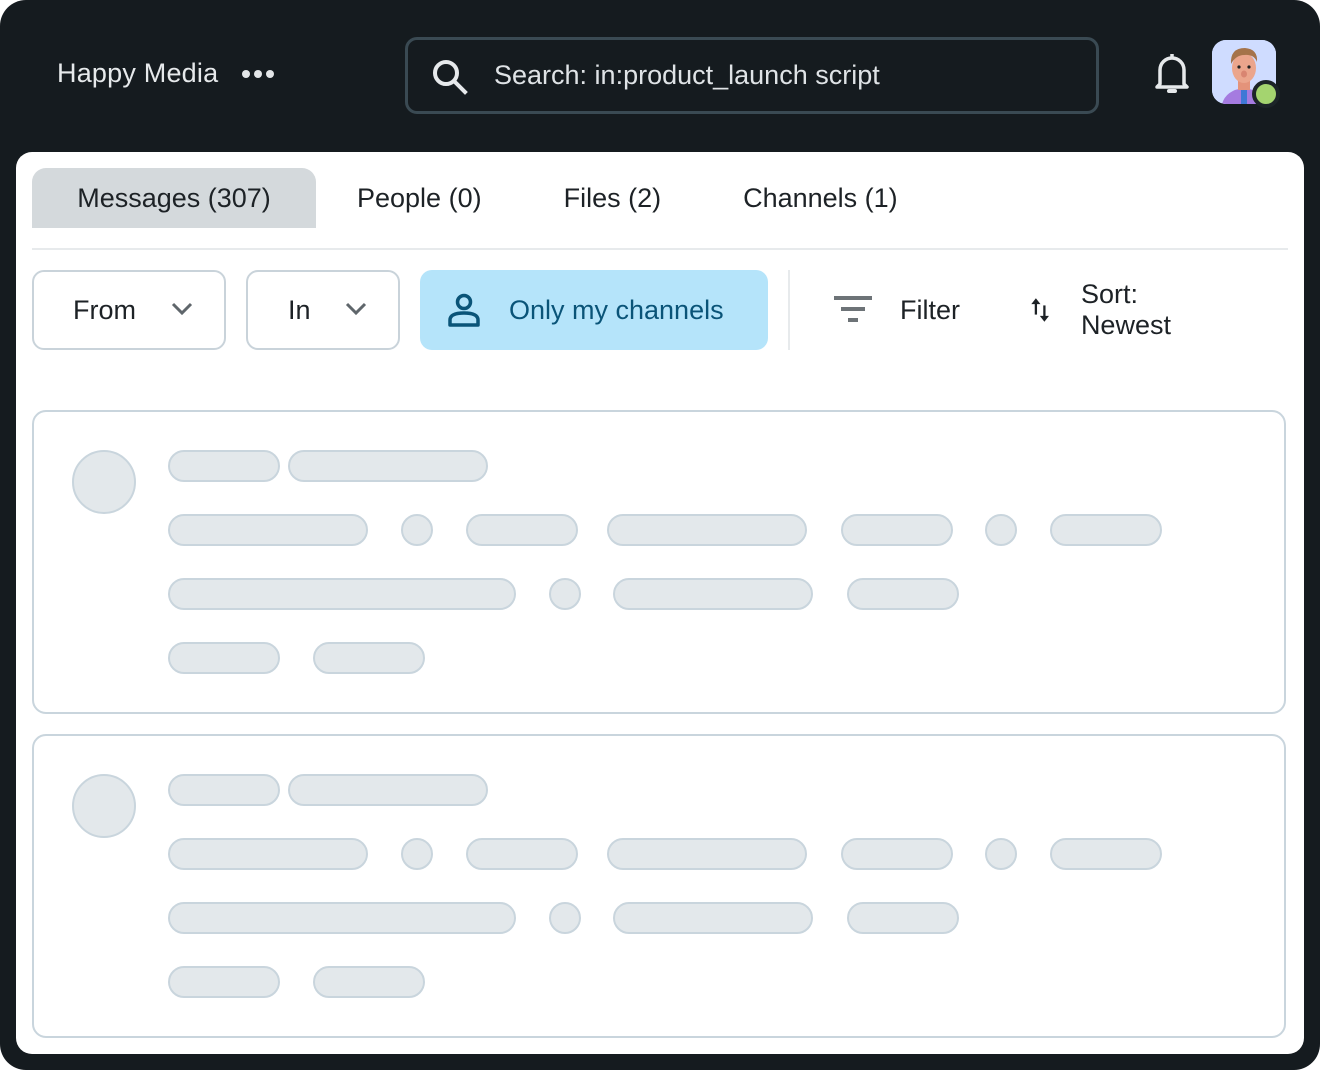  I want to click on tabs-divider, so click(660, 249).